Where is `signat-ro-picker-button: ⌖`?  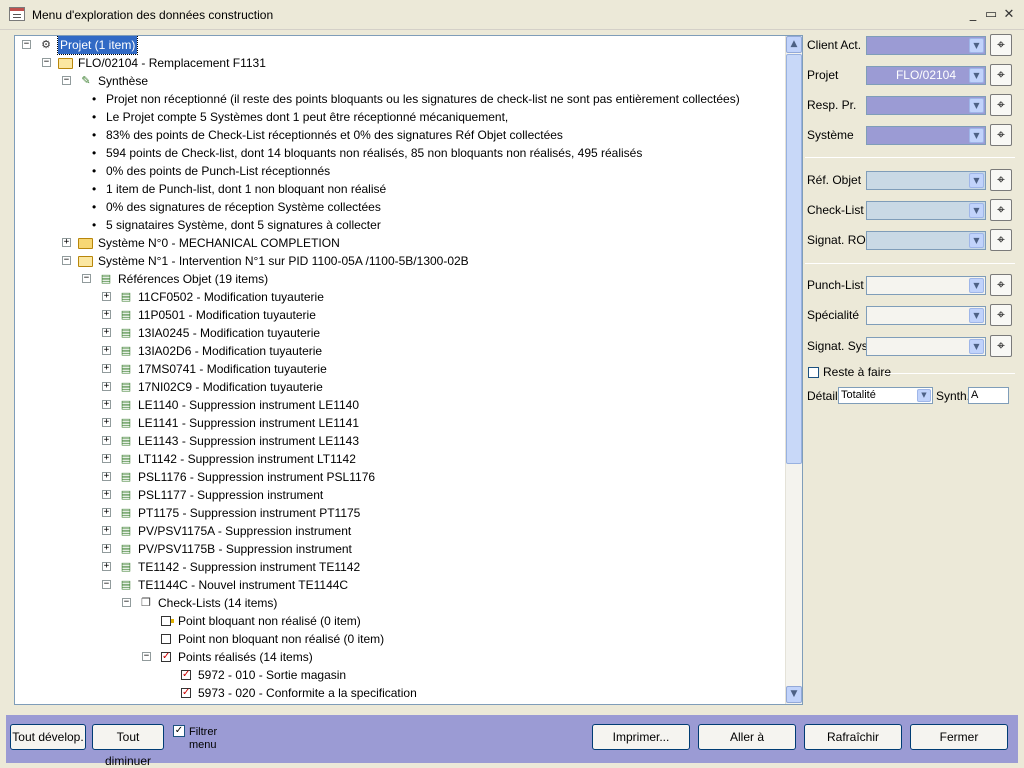
signat-ro-picker-button: ⌖ is located at coordinates (1001, 240).